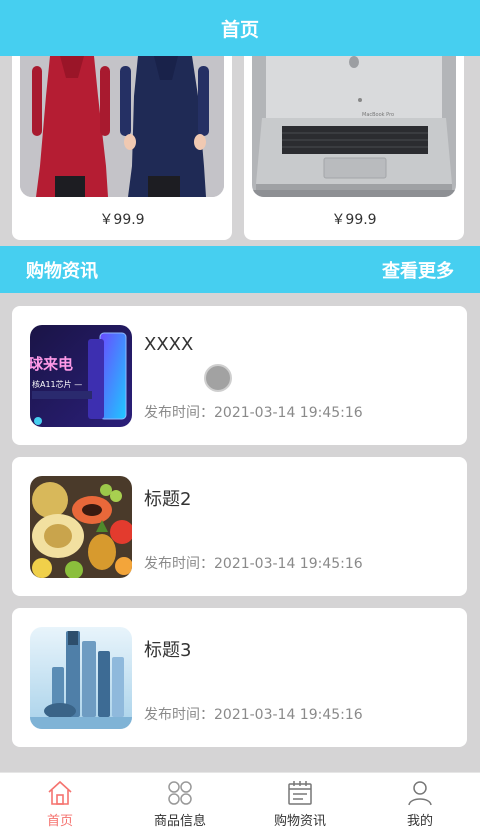 This screenshot has width=480, height=830. What do you see at coordinates (218, 378) in the screenshot?
I see `loading-indicator` at bounding box center [218, 378].